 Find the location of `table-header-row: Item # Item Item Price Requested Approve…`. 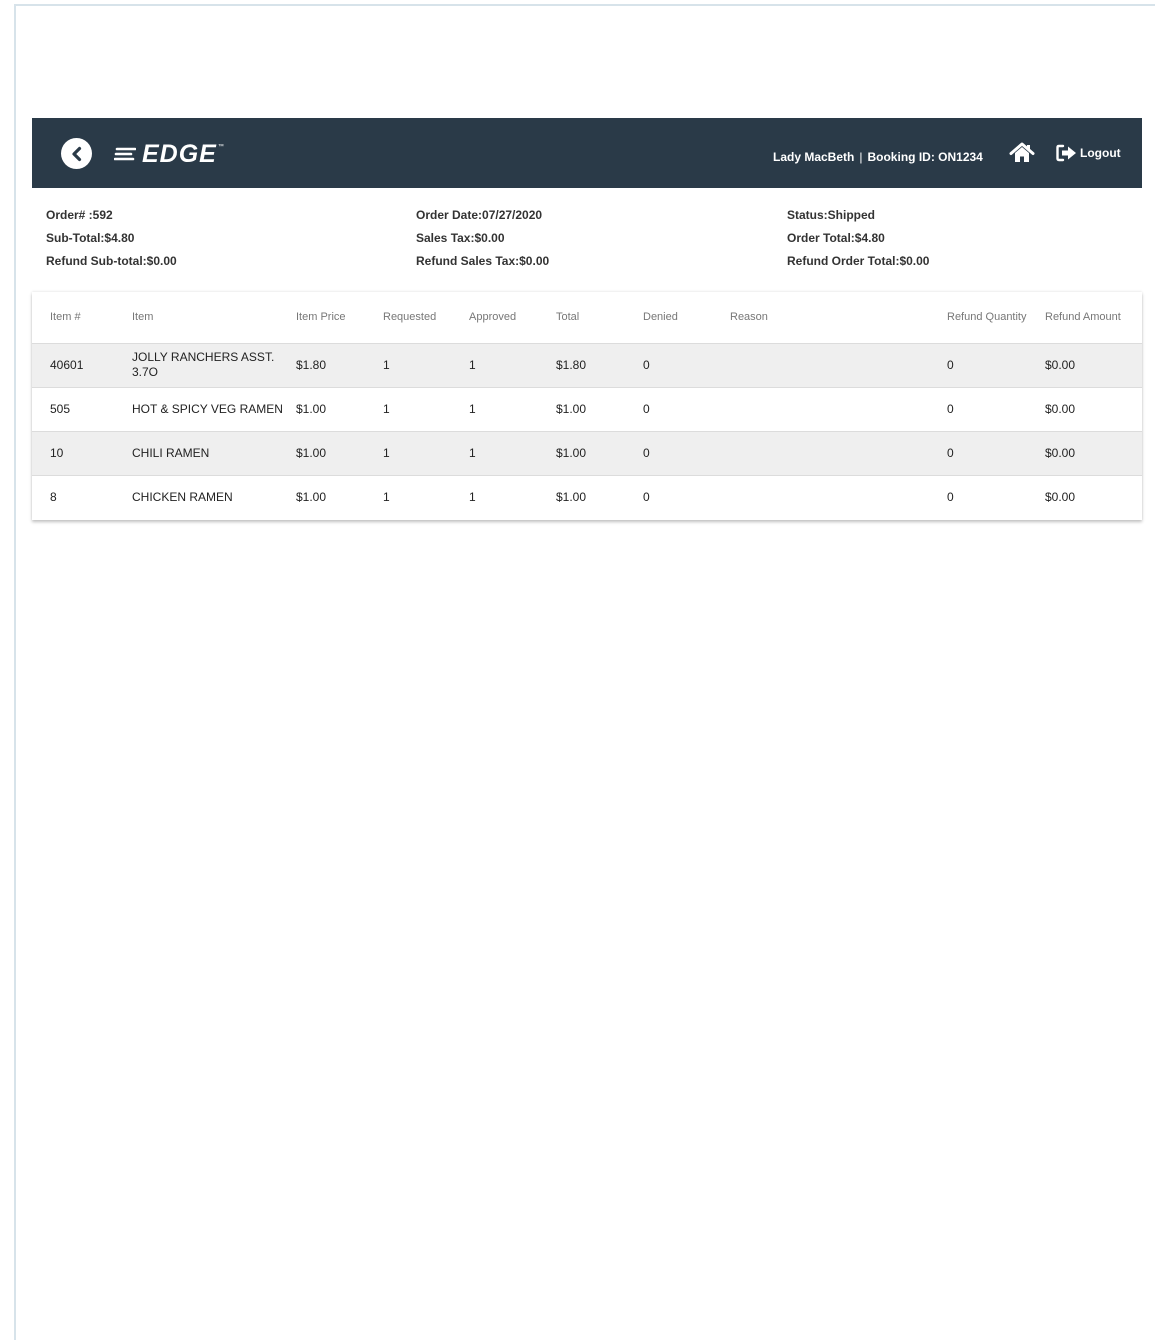

table-header-row: Item # Item Item Price Requested Approve… is located at coordinates (587, 318).